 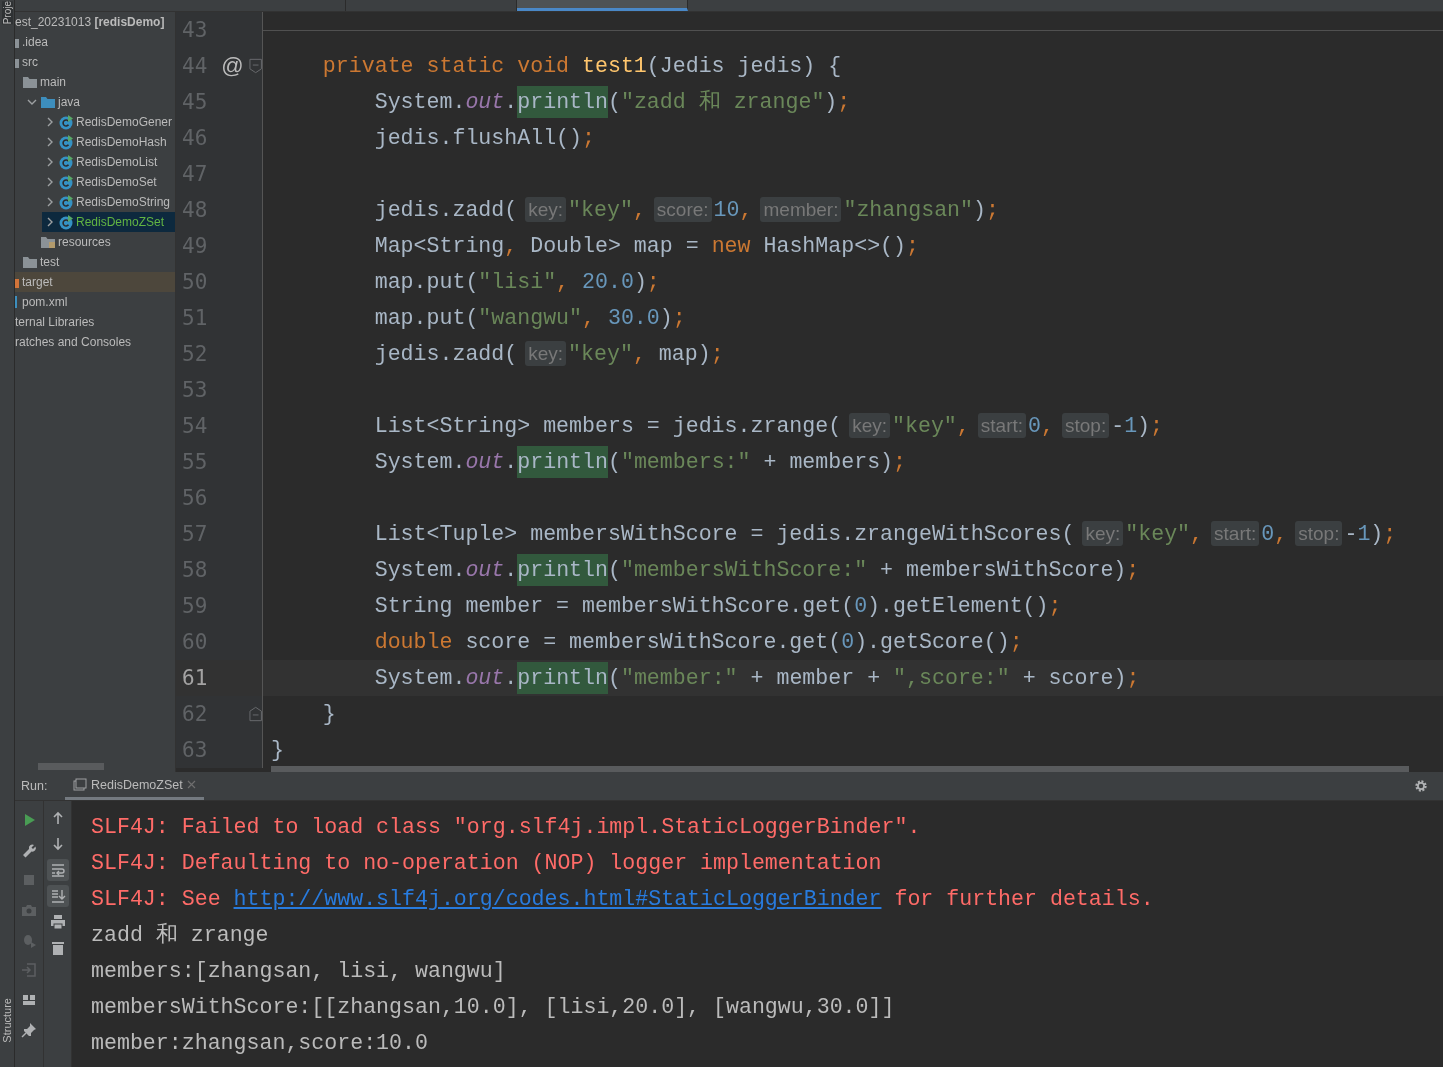 I want to click on printer-icon, so click(x=57, y=922).